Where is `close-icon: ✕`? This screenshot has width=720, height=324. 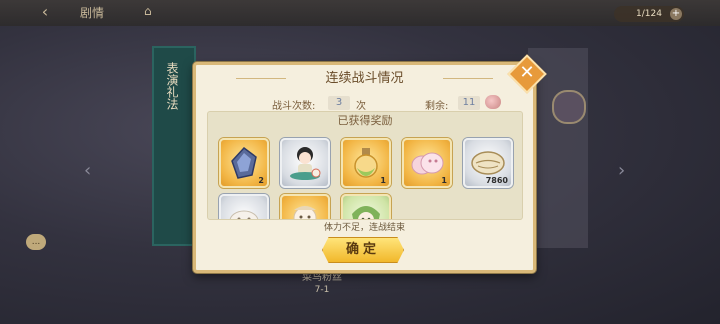 close-icon: ✕ is located at coordinates (527, 74).